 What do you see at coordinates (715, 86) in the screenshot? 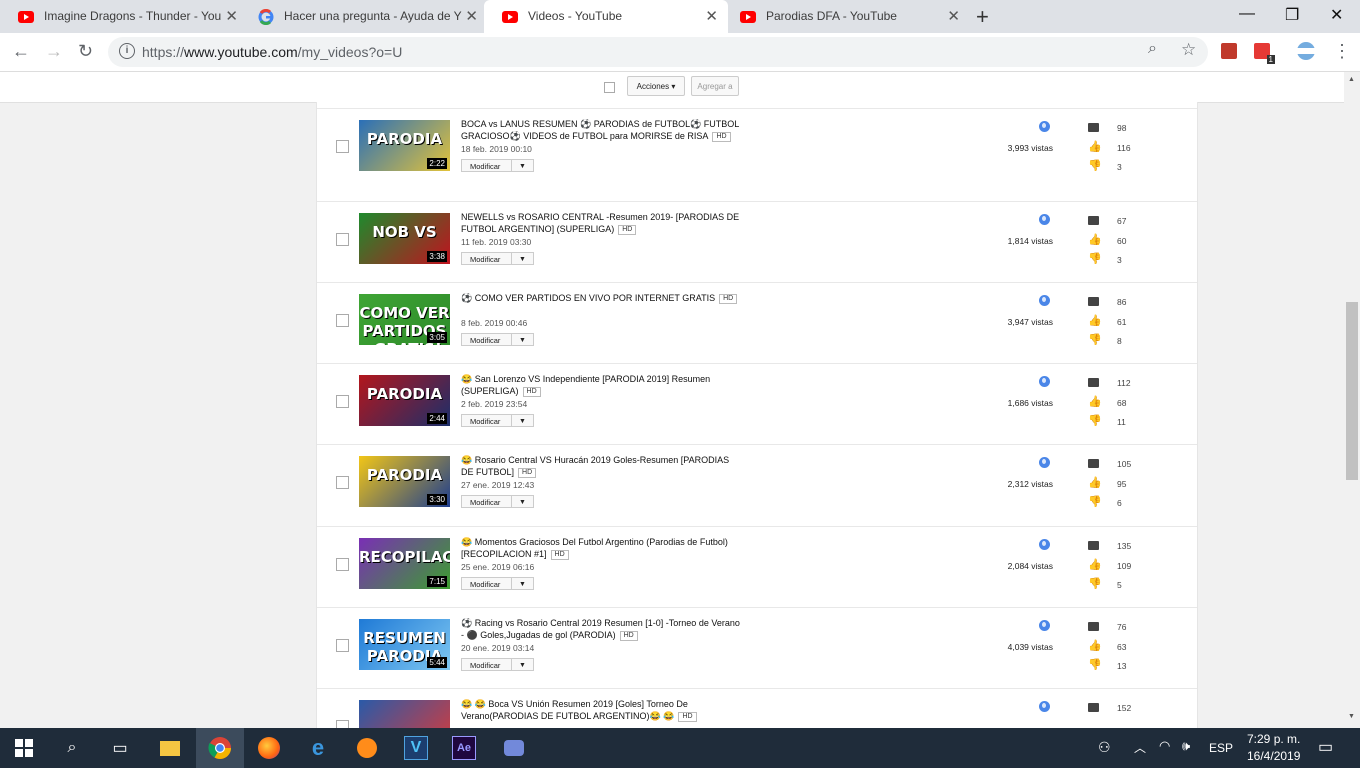
I see `add-to-button: Agregar a` at bounding box center [715, 86].